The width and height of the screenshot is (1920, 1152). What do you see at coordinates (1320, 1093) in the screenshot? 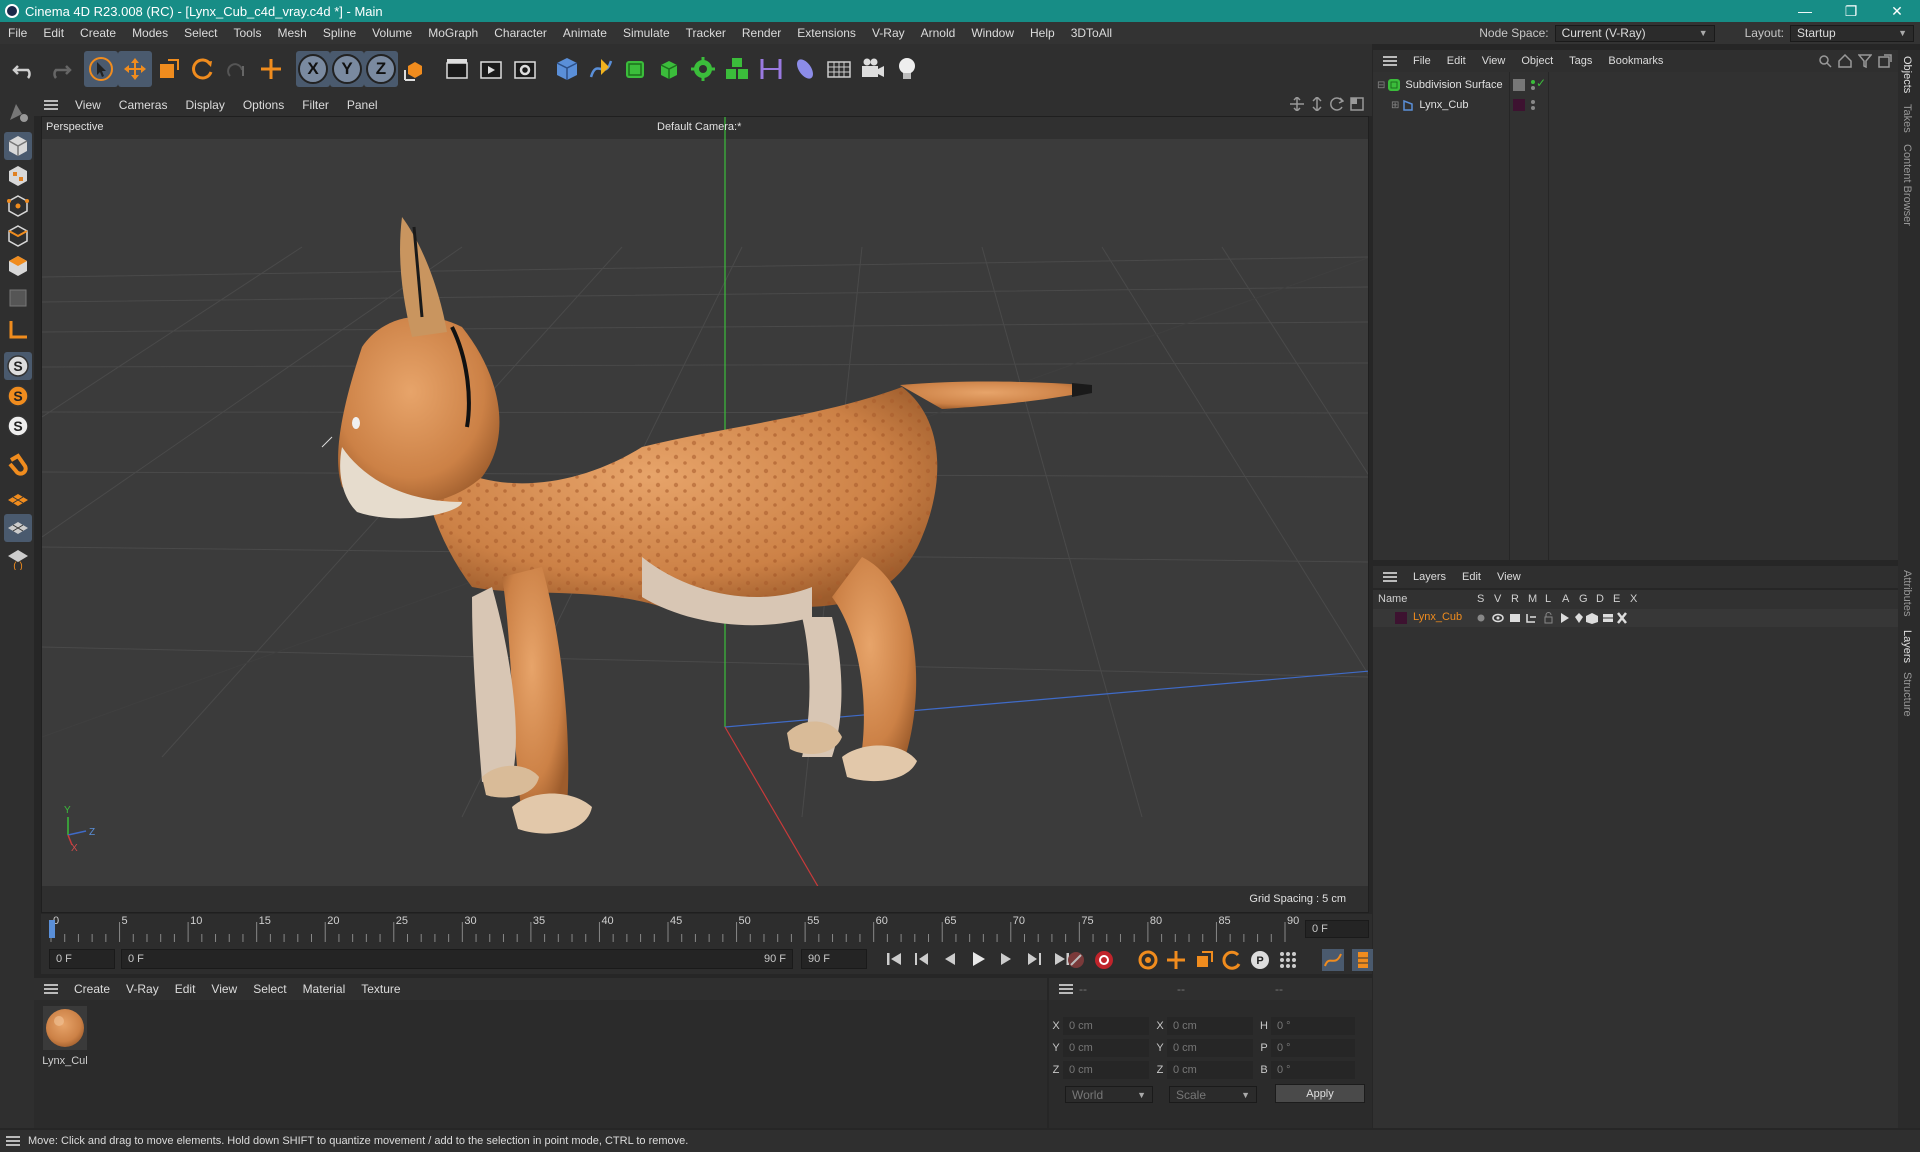
I see `apply-button: Apply` at bounding box center [1320, 1093].